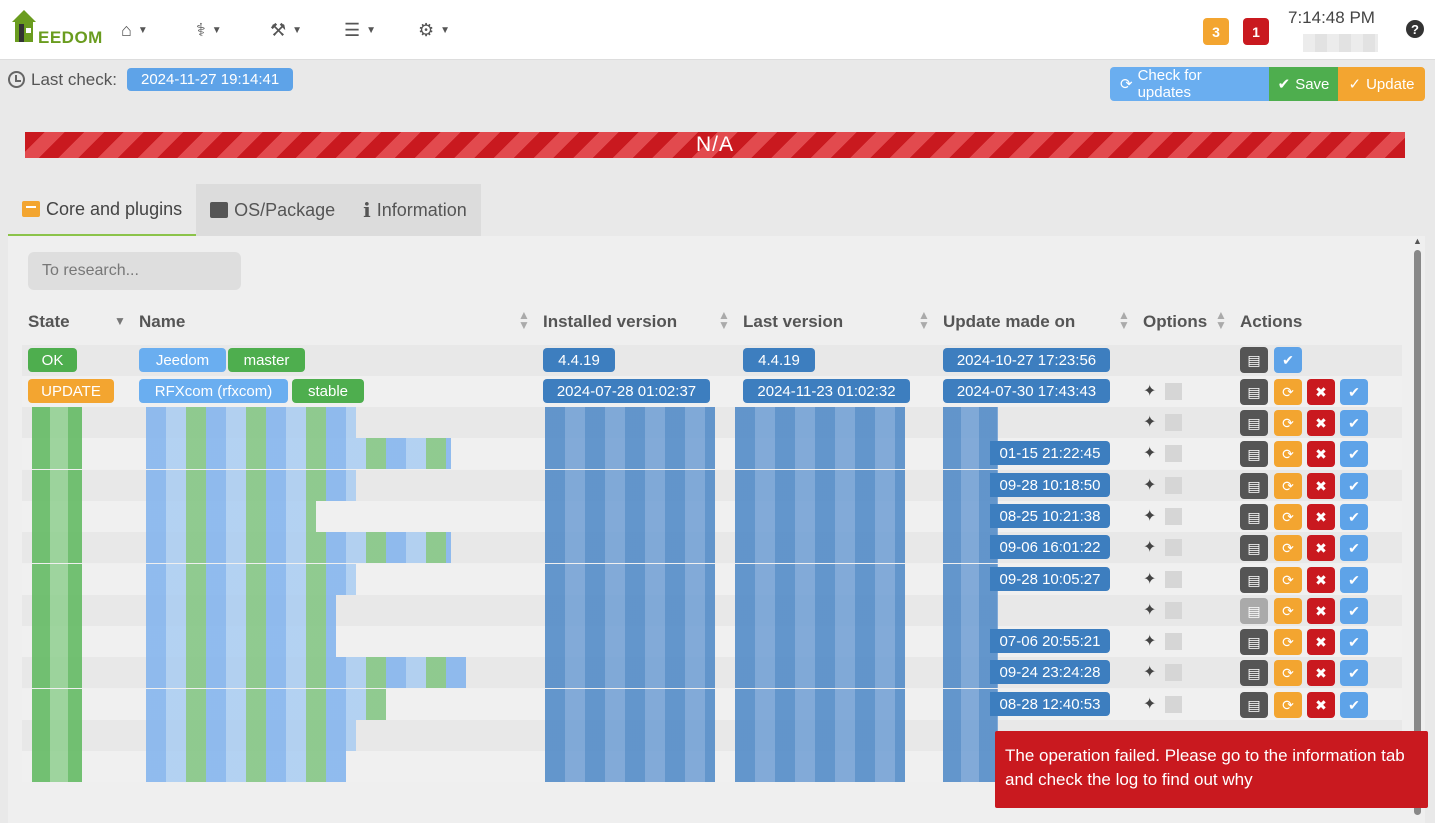 The width and height of the screenshot is (1435, 823). What do you see at coordinates (49, 322) in the screenshot?
I see `header-state: State` at bounding box center [49, 322].